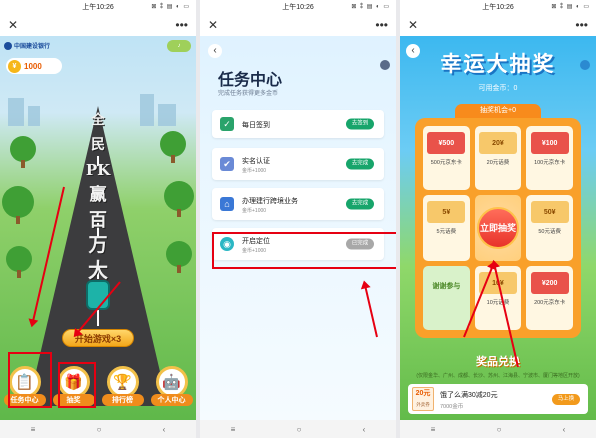 The image size is (596, 438). Describe the element at coordinates (498, 376) in the screenshot. I see `exchange-subtitle: (仅限金华、广州、成都、长沙、苏州、江海县、宁波市、厦门等地区开放)` at that location.